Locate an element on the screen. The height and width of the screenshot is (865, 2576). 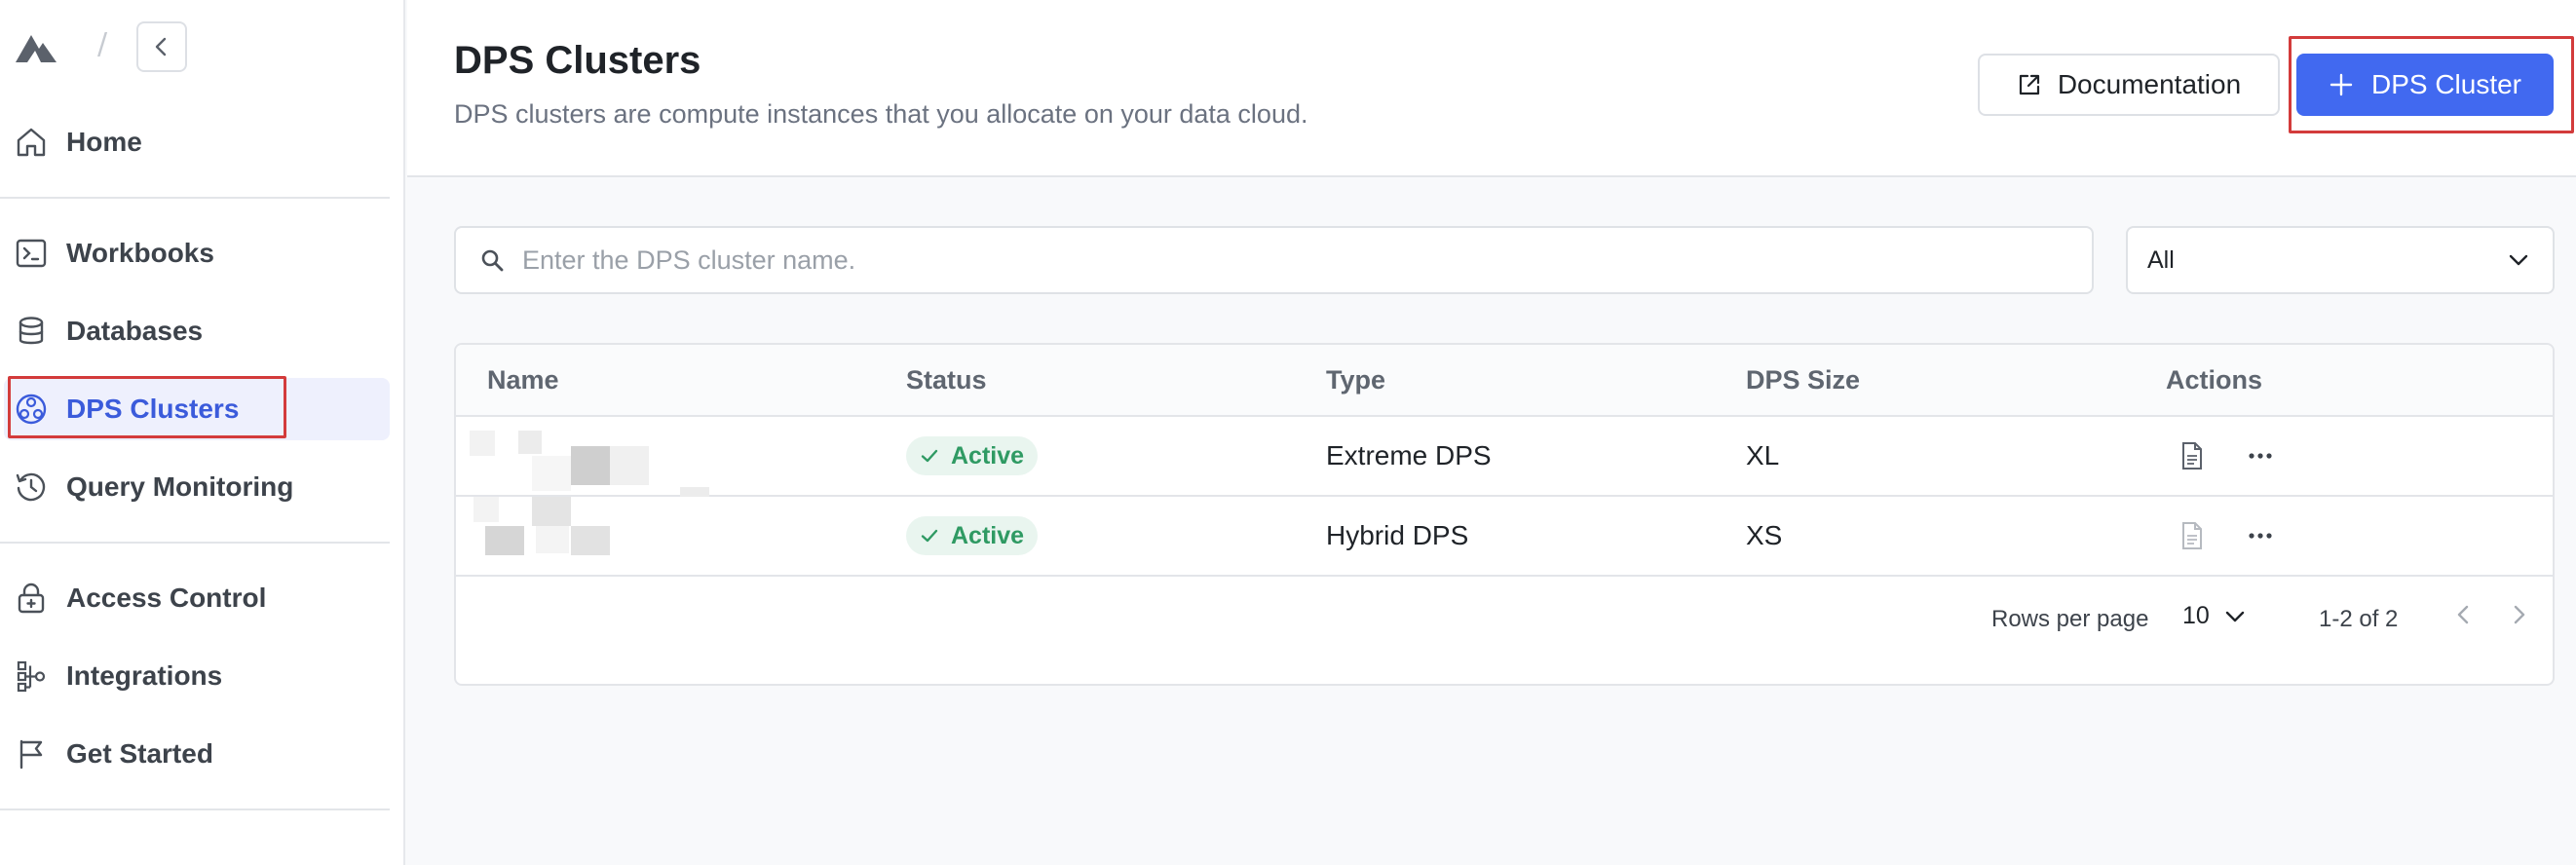
sidebar-item-label: Home is located at coordinates (104, 142).